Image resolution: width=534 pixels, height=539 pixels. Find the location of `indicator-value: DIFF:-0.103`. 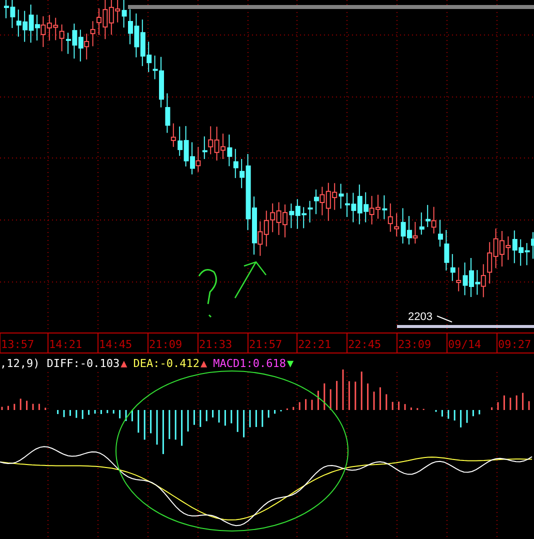

indicator-value: DIFF:-0.103 is located at coordinates (83, 363).